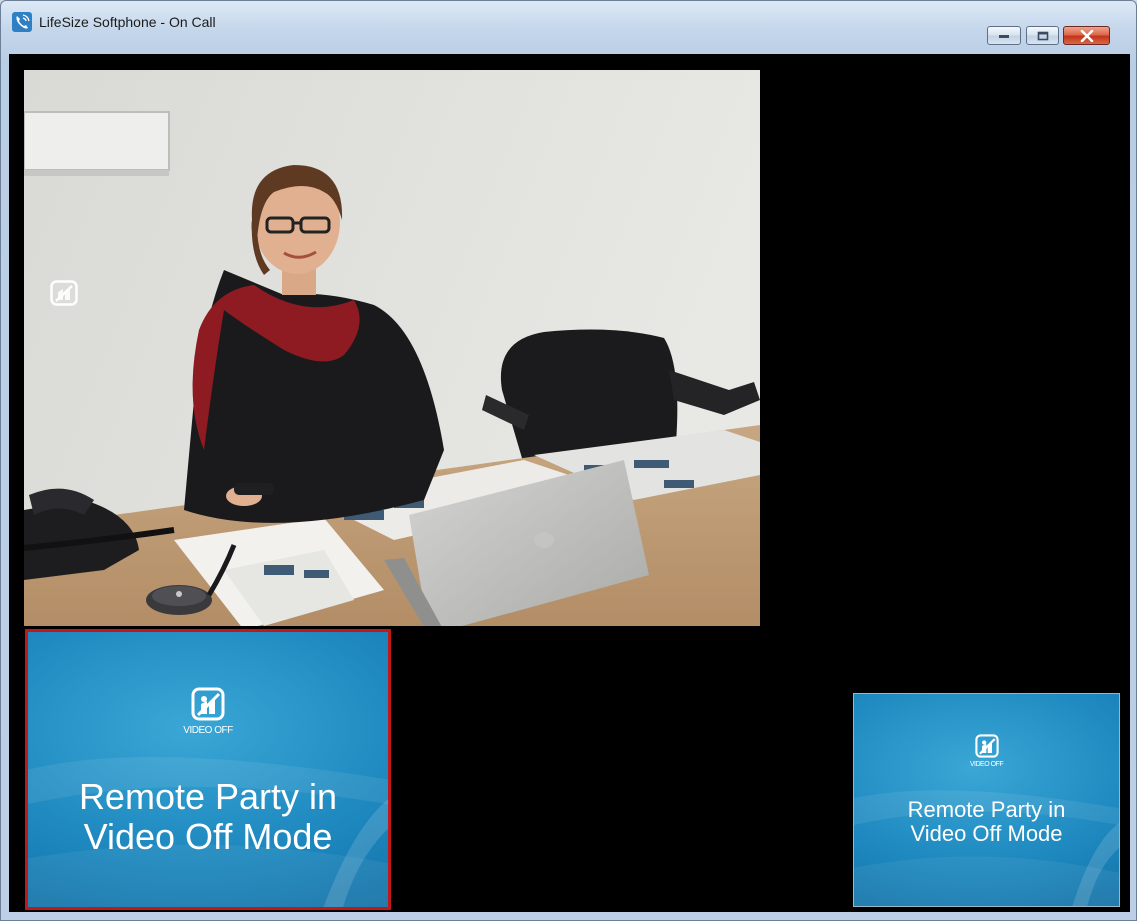 This screenshot has height=921, width=1137. I want to click on hide-video-icon, so click(64, 293).